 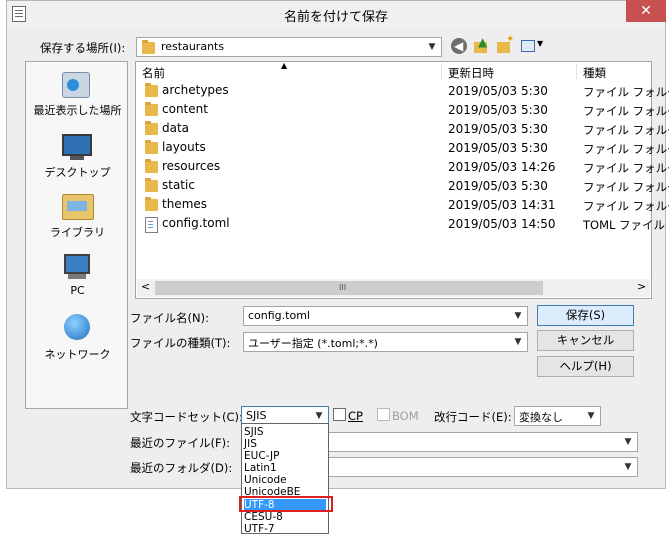 What do you see at coordinates (78, 207) in the screenshot?
I see `libraries-icon` at bounding box center [78, 207].